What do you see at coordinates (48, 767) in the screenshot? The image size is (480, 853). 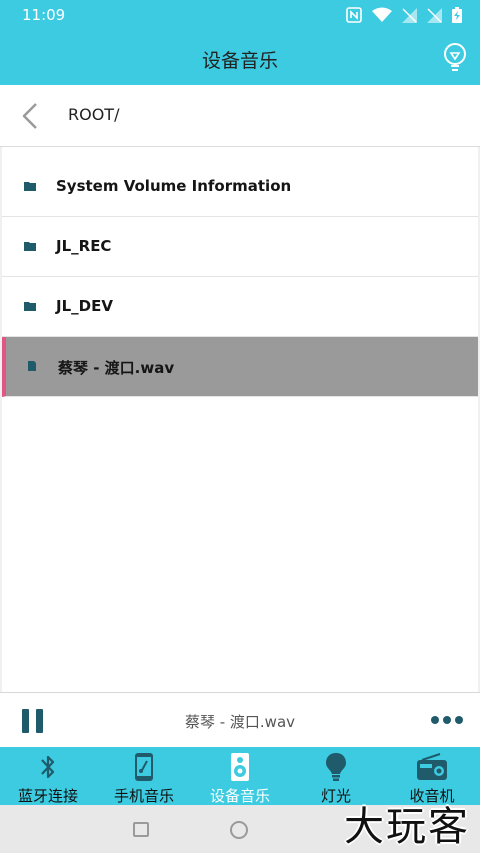 I see `bluetooth-icon` at bounding box center [48, 767].